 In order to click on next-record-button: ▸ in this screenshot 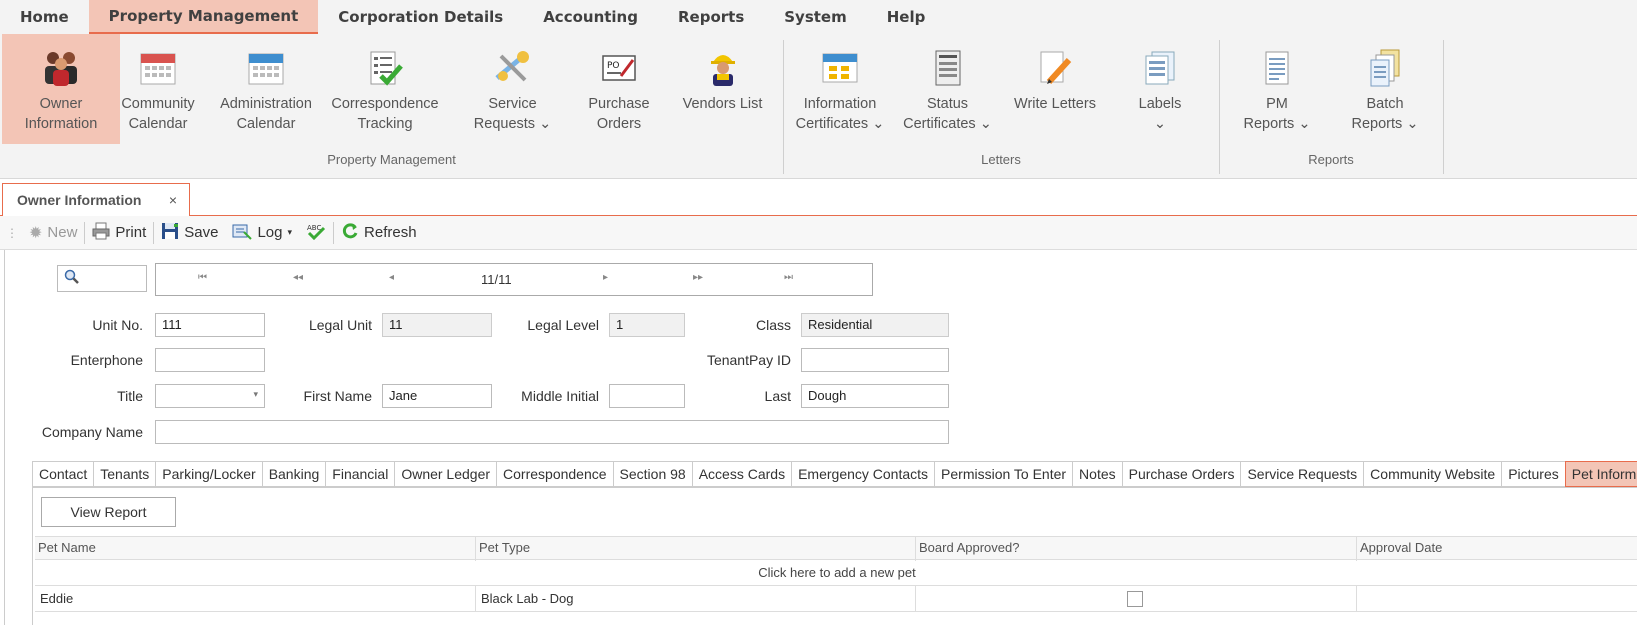, I will do `click(605, 277)`.